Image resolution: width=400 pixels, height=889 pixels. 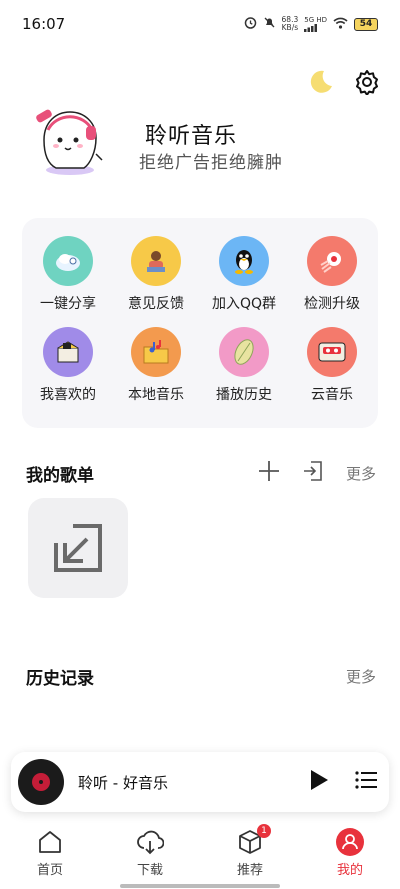 I want to click on grid-item-label: 一键分享, so click(x=68, y=304).